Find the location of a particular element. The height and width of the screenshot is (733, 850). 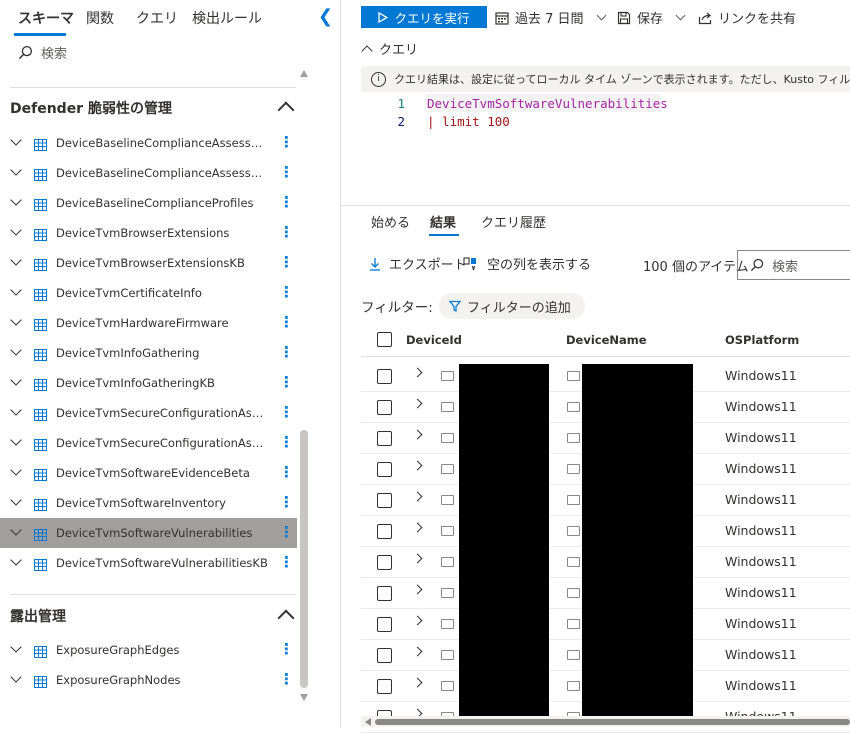

run-query-button: クエリを実行 is located at coordinates (424, 17).